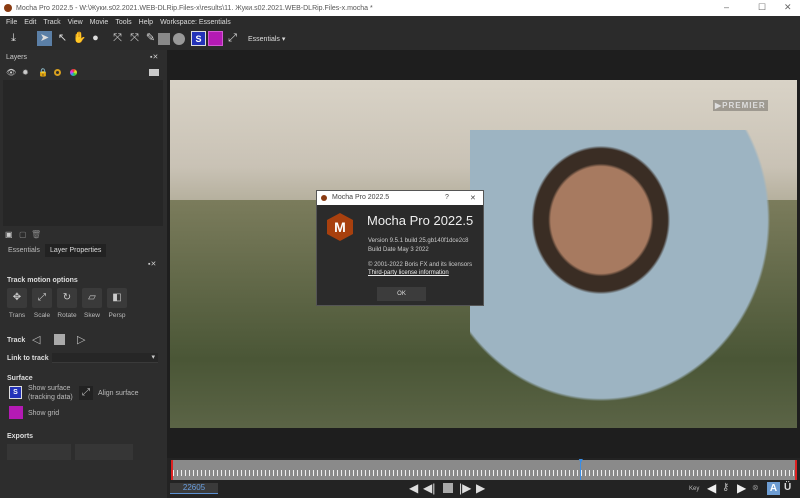 The image size is (800, 498). I want to click on visibility-icon: 👁, so click(11, 72).